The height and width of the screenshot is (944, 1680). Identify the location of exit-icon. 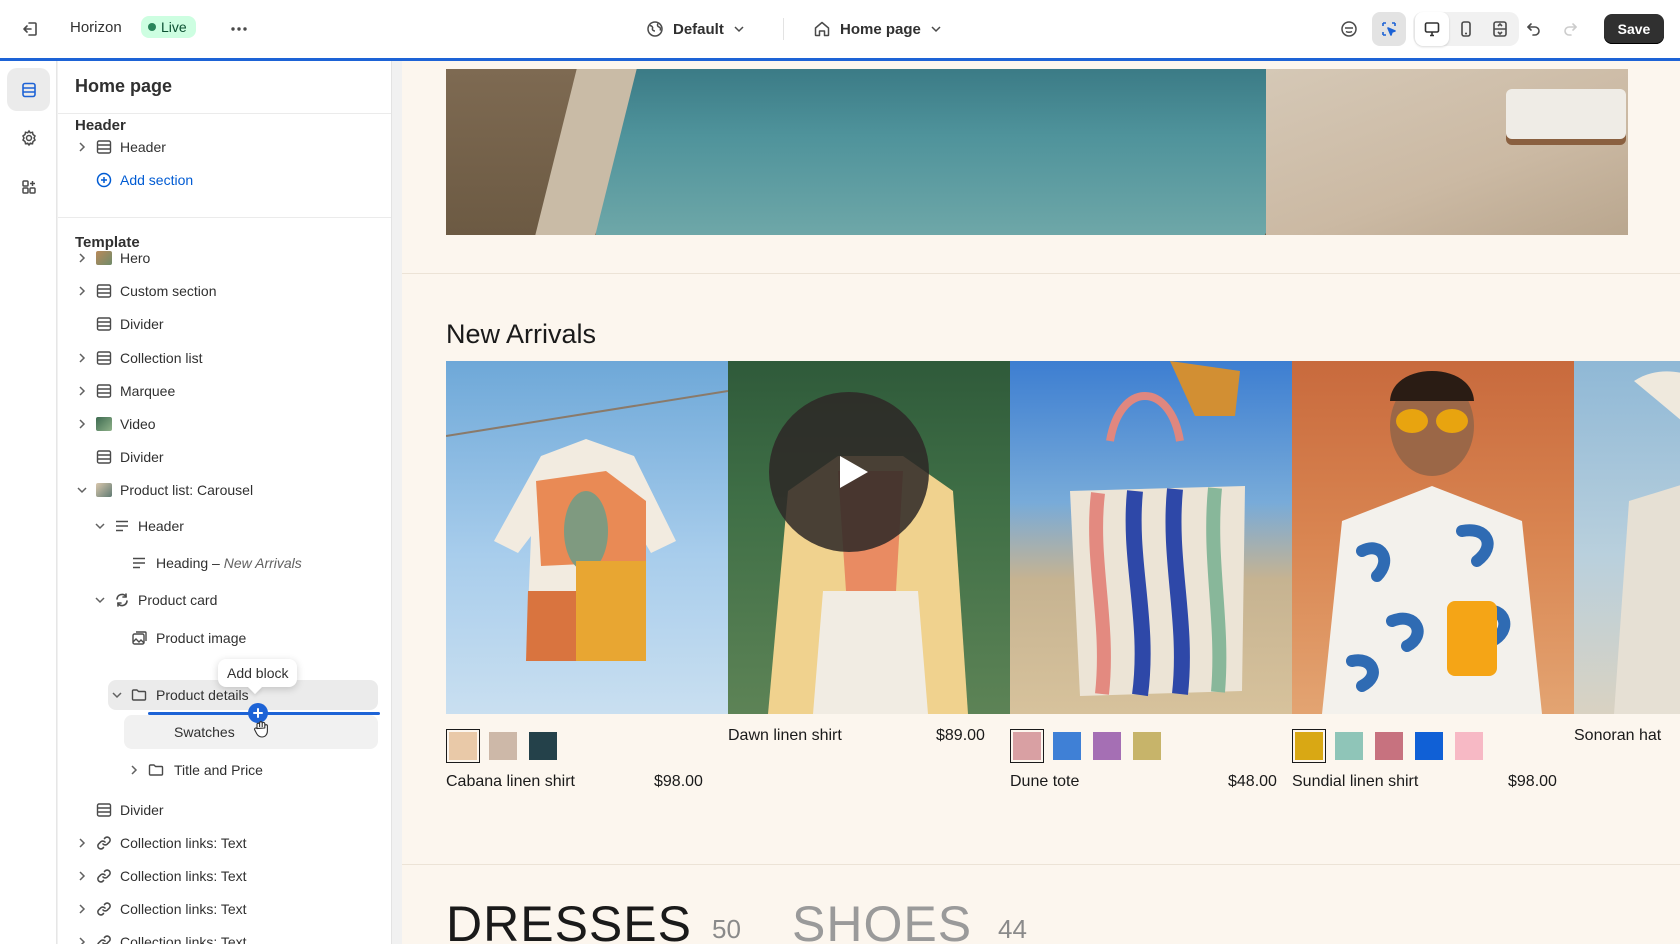
(30, 29).